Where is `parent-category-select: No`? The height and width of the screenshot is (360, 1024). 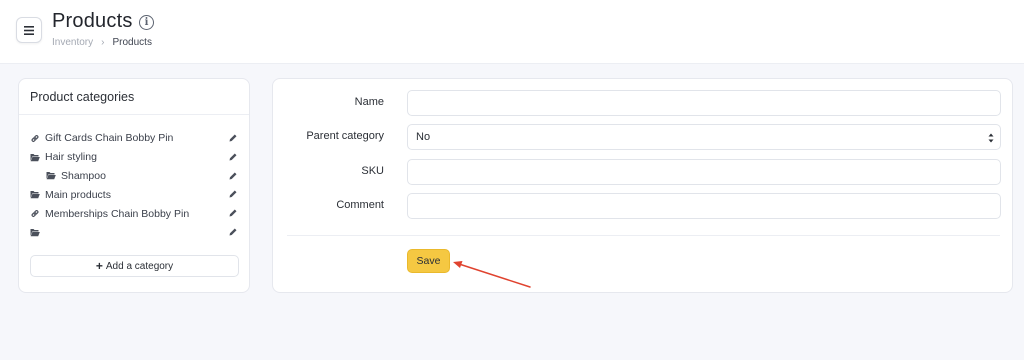
parent-category-select: No is located at coordinates (704, 137).